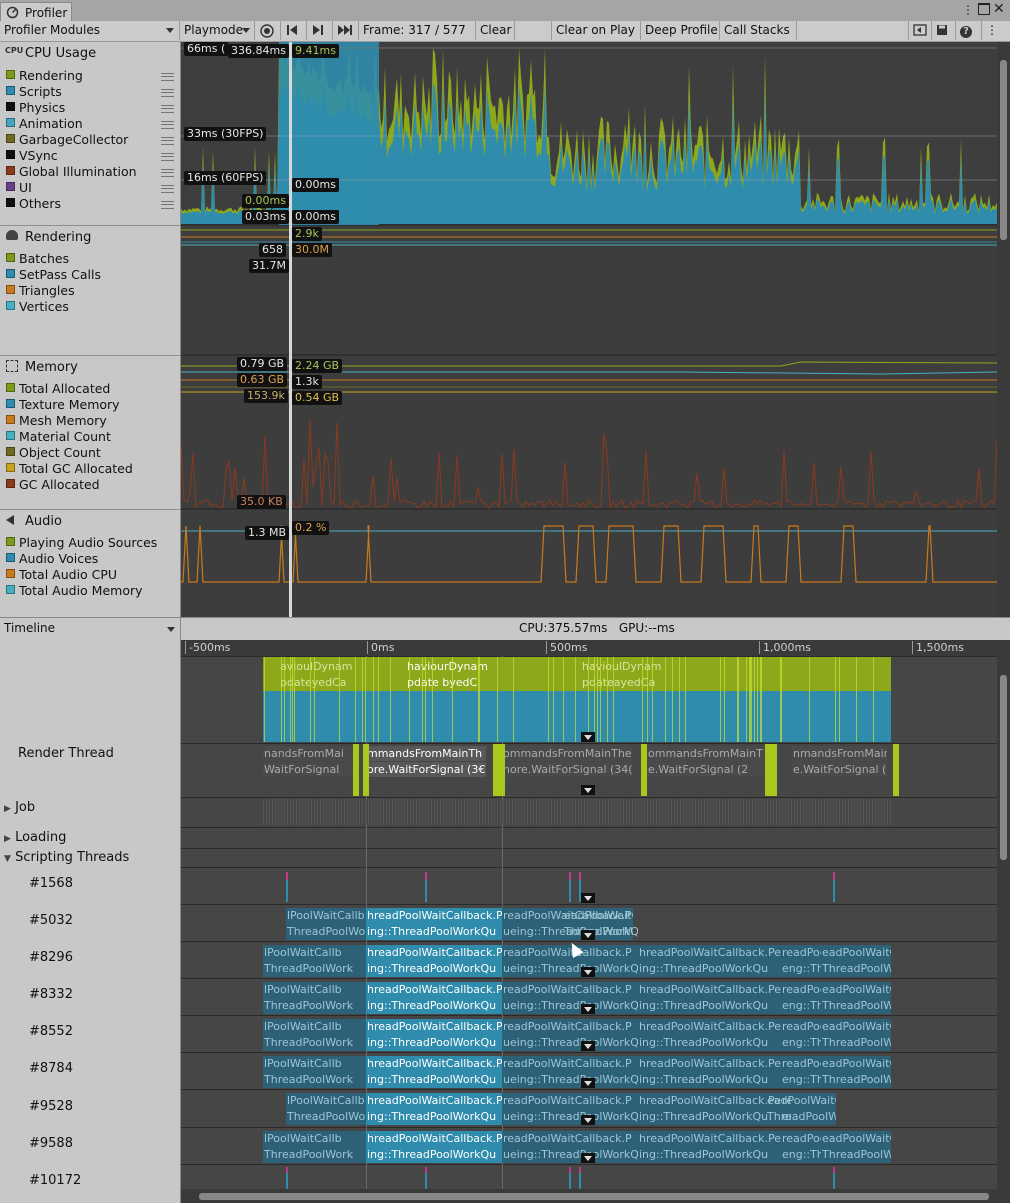  Describe the element at coordinates (67, 139) in the screenshot. I see `legend-item-garbagecollector: GarbageCollector` at that location.